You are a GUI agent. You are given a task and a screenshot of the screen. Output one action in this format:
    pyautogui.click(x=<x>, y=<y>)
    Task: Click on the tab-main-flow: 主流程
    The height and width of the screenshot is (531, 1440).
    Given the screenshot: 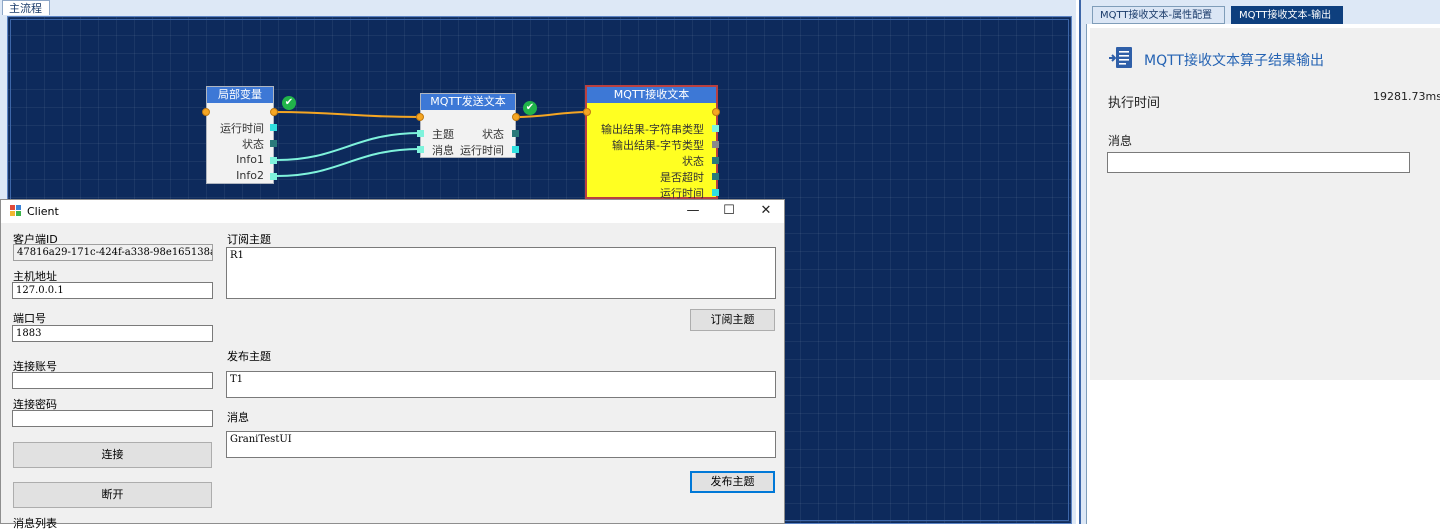 What is the action you would take?
    pyautogui.click(x=26, y=7)
    